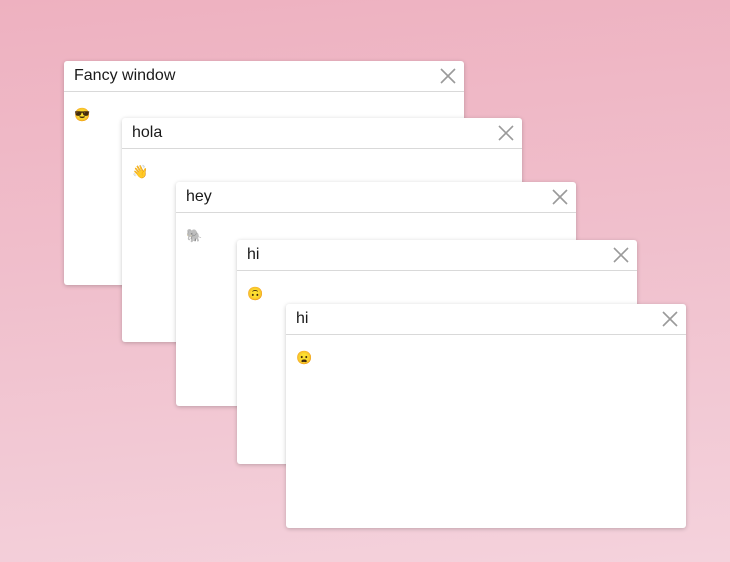 Image resolution: width=730 pixels, height=562 pixels. What do you see at coordinates (376, 197) in the screenshot?
I see `window-titlebar: hey` at bounding box center [376, 197].